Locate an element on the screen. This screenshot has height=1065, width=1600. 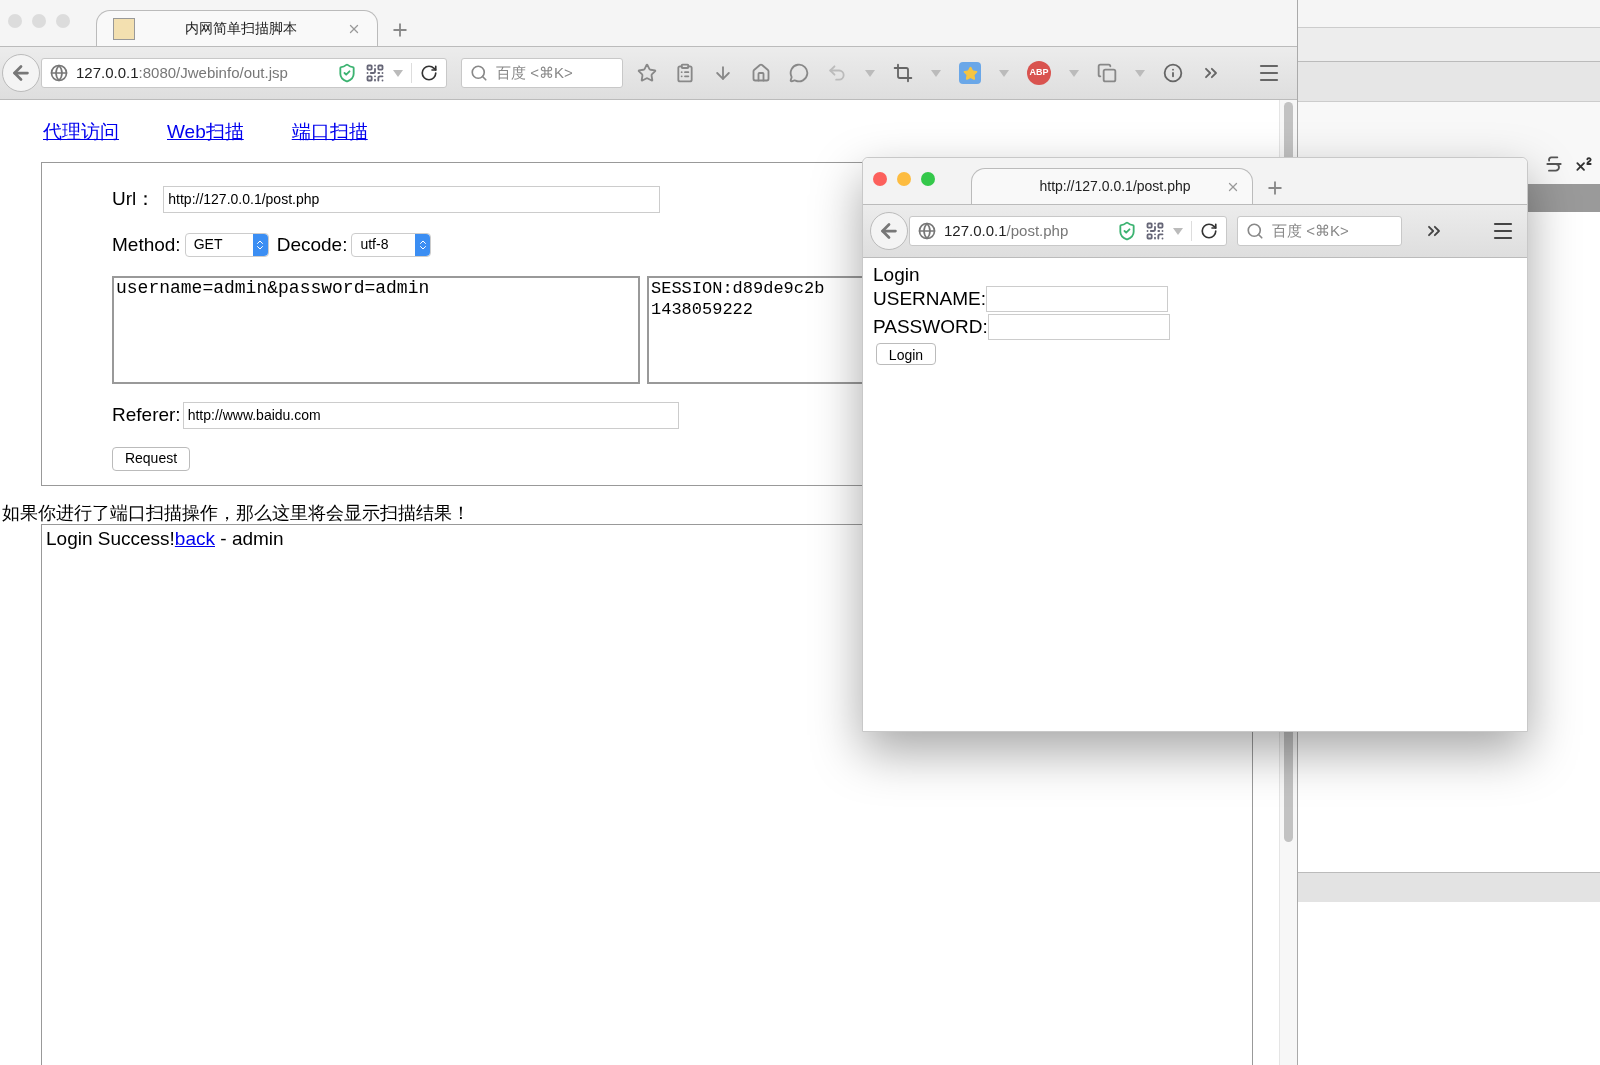
field-label: USERNAME: is located at coordinates (929, 299).